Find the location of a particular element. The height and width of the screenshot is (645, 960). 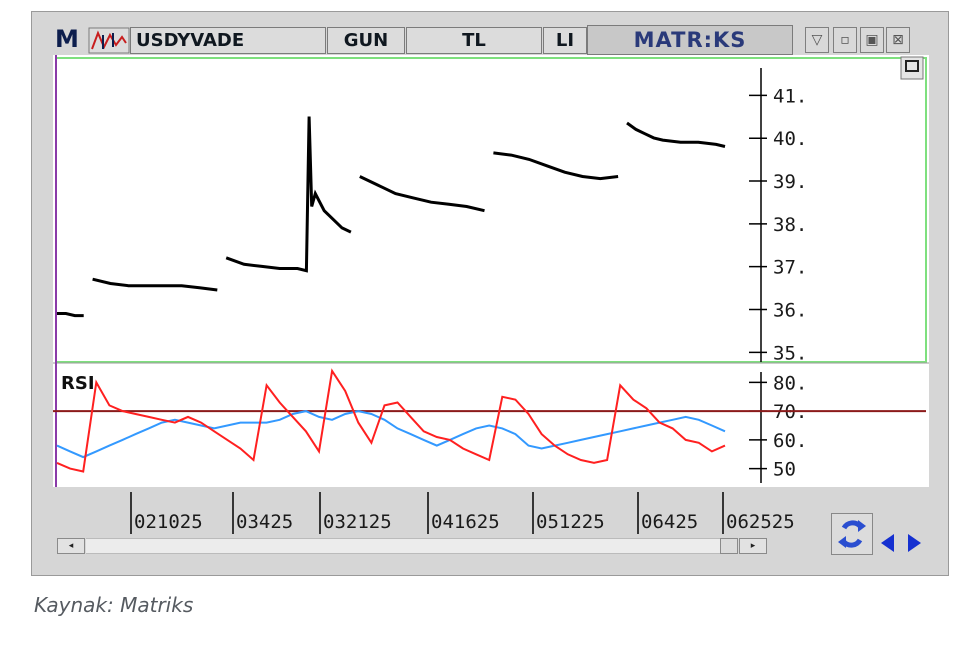

date-tick-label: 041625 is located at coordinates (465, 522).